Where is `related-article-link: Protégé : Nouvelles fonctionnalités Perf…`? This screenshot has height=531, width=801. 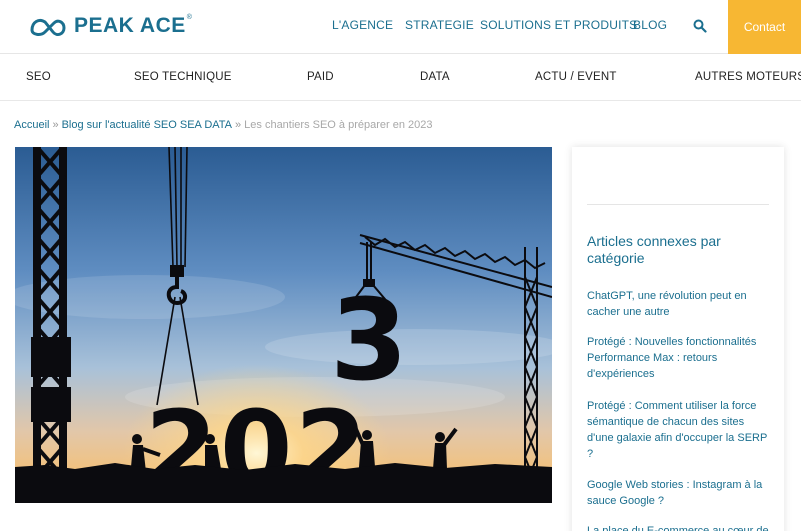
related-article-link: Protégé : Nouvelles fonctionnalités Perf… is located at coordinates (679, 358).